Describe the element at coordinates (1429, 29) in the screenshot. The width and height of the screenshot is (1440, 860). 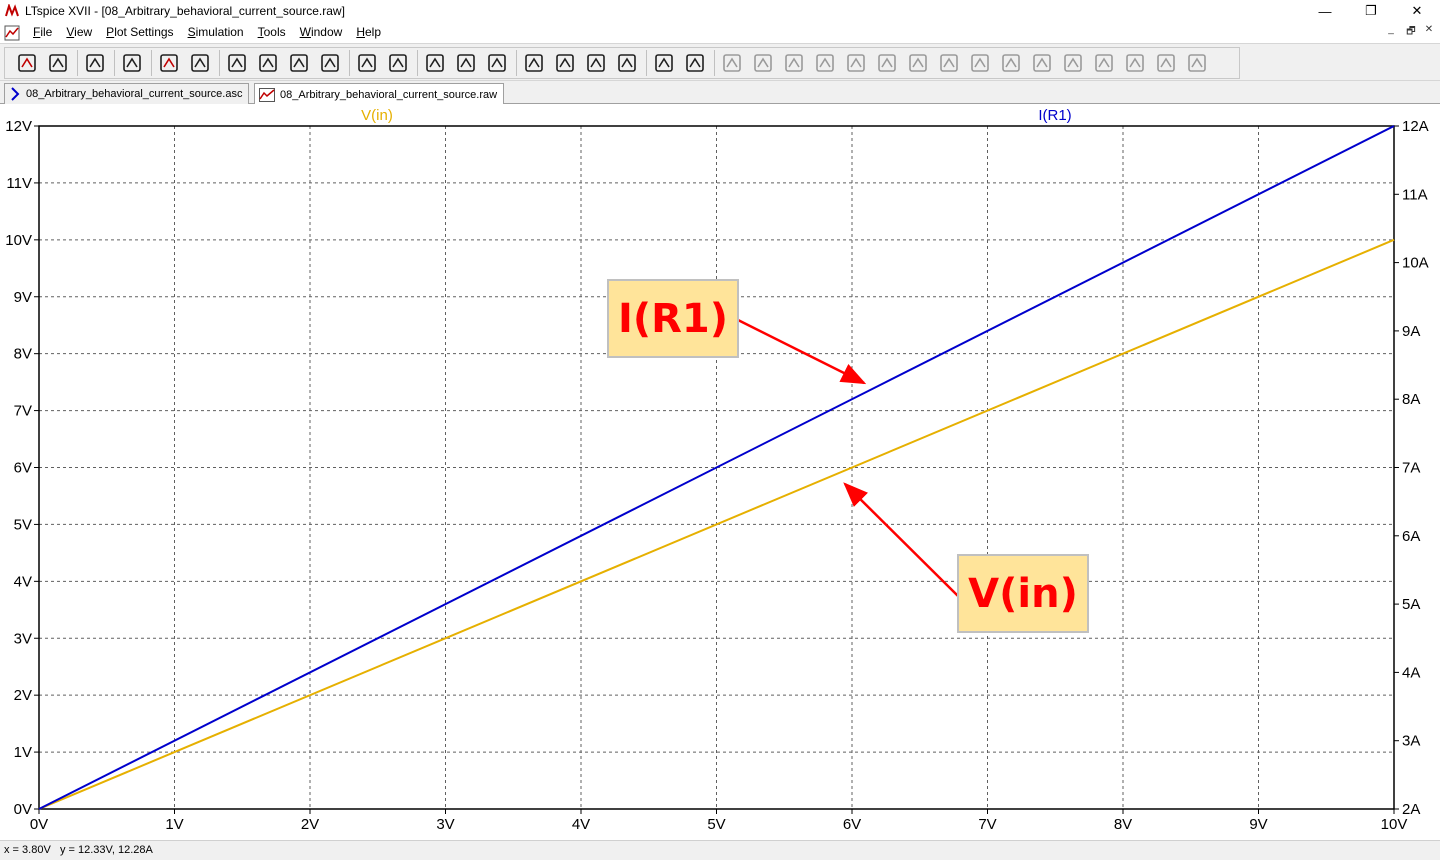
I see `mdi-close-button: ✕` at that location.